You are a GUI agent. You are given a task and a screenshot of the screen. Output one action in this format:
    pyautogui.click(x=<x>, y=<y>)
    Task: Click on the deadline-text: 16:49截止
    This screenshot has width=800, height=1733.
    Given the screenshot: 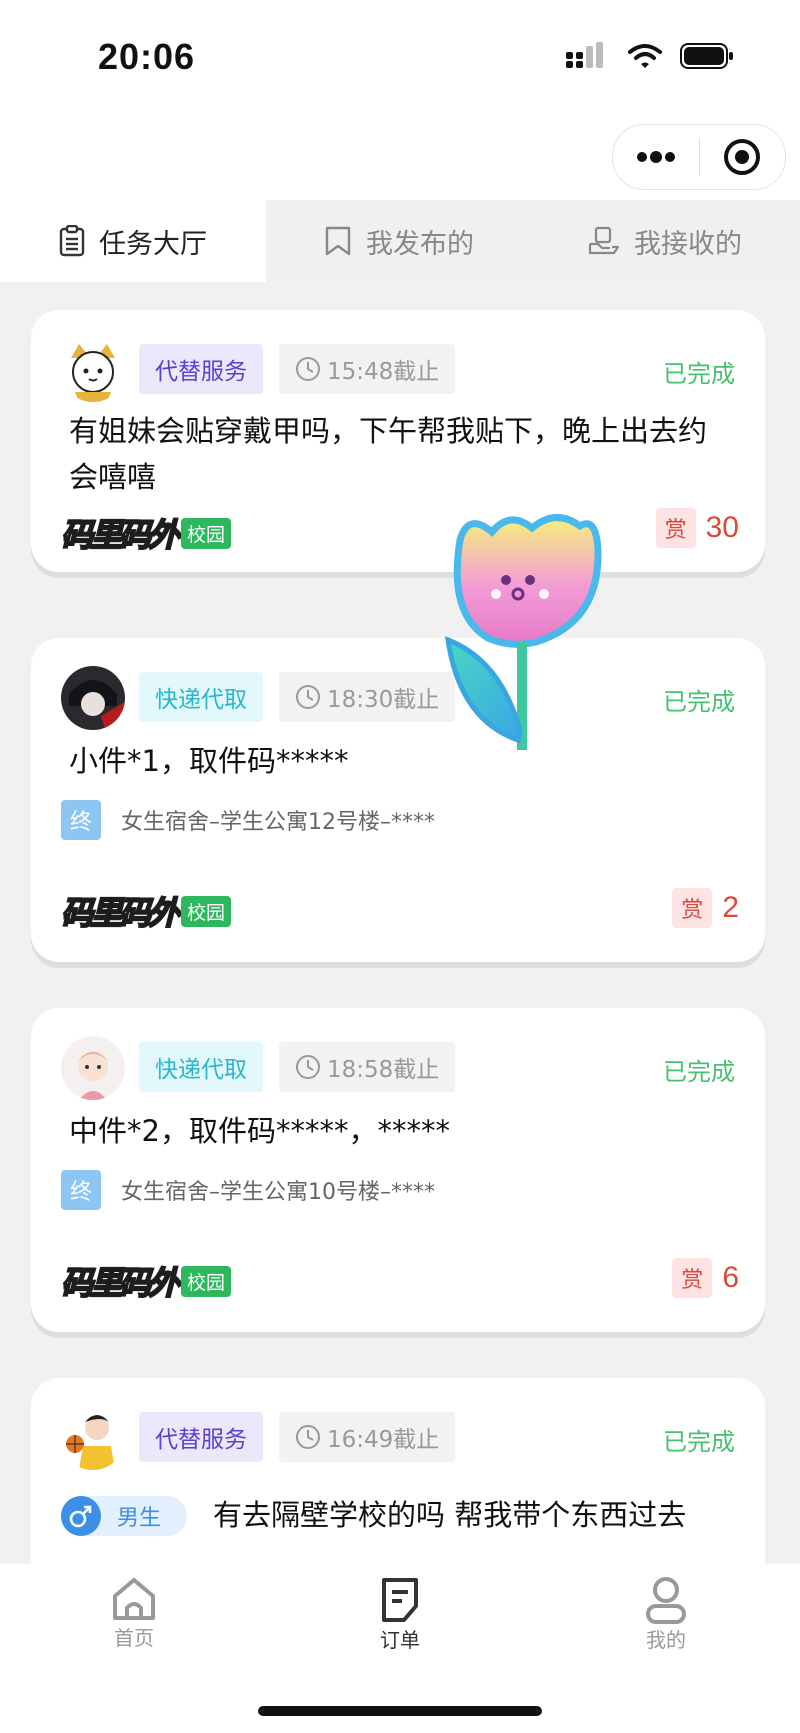 What is the action you would take?
    pyautogui.click(x=383, y=1440)
    